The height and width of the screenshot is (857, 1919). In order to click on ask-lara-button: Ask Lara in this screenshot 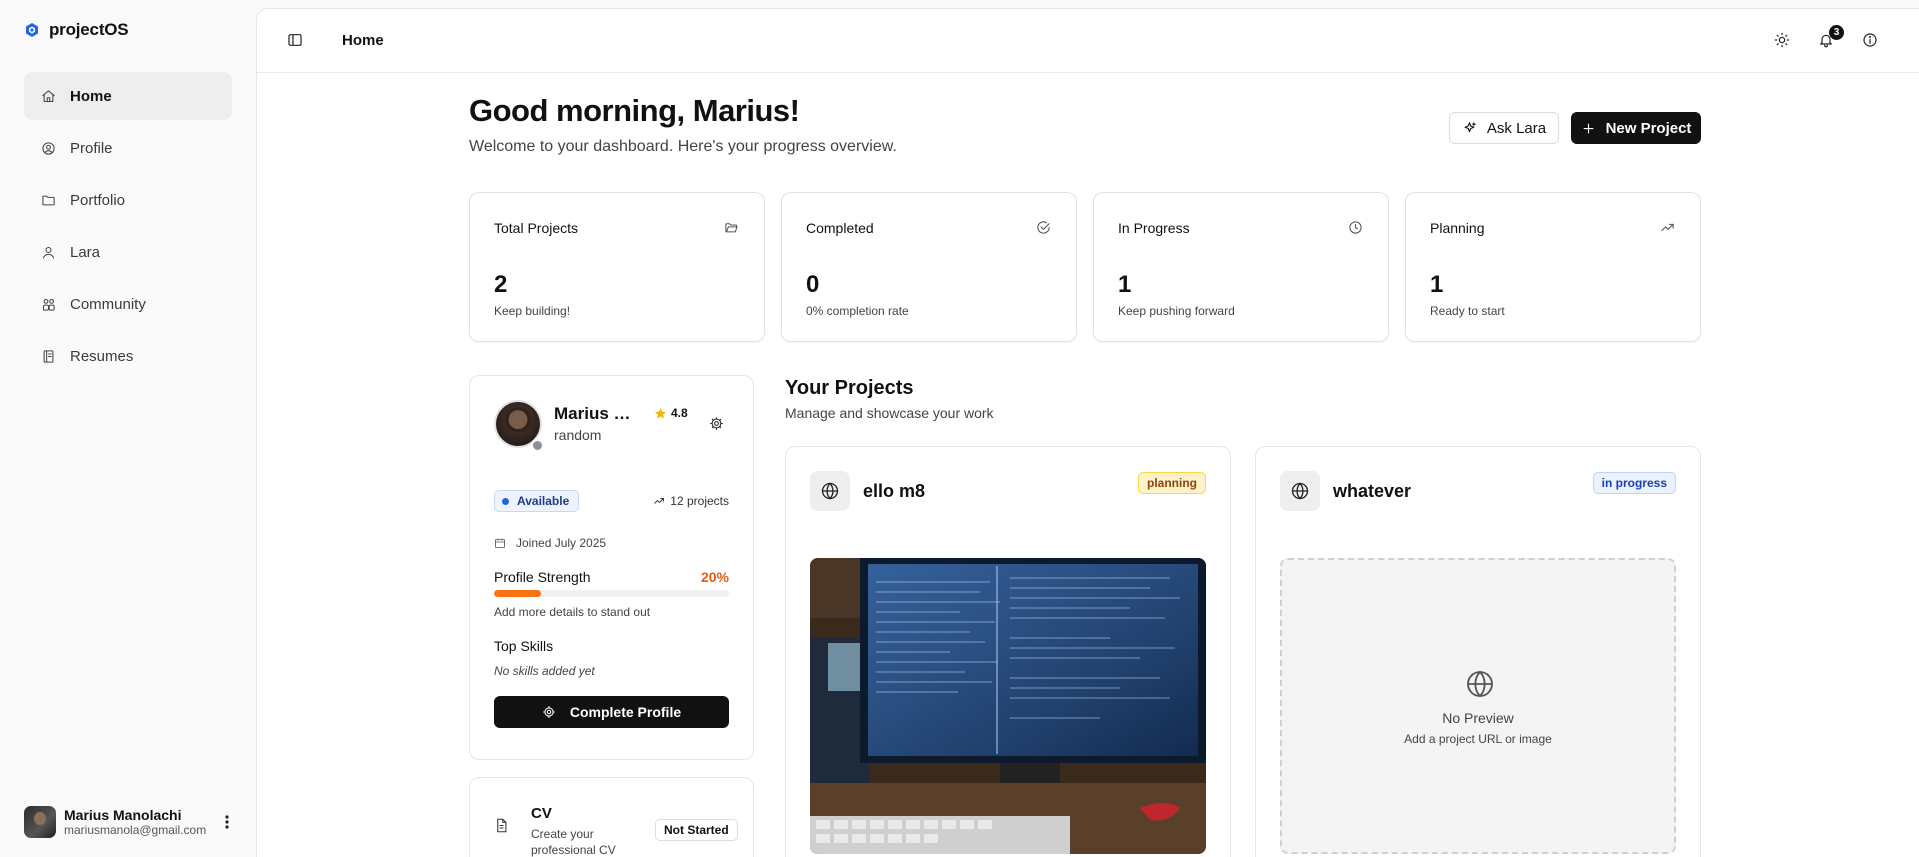, I will do `click(1504, 128)`.